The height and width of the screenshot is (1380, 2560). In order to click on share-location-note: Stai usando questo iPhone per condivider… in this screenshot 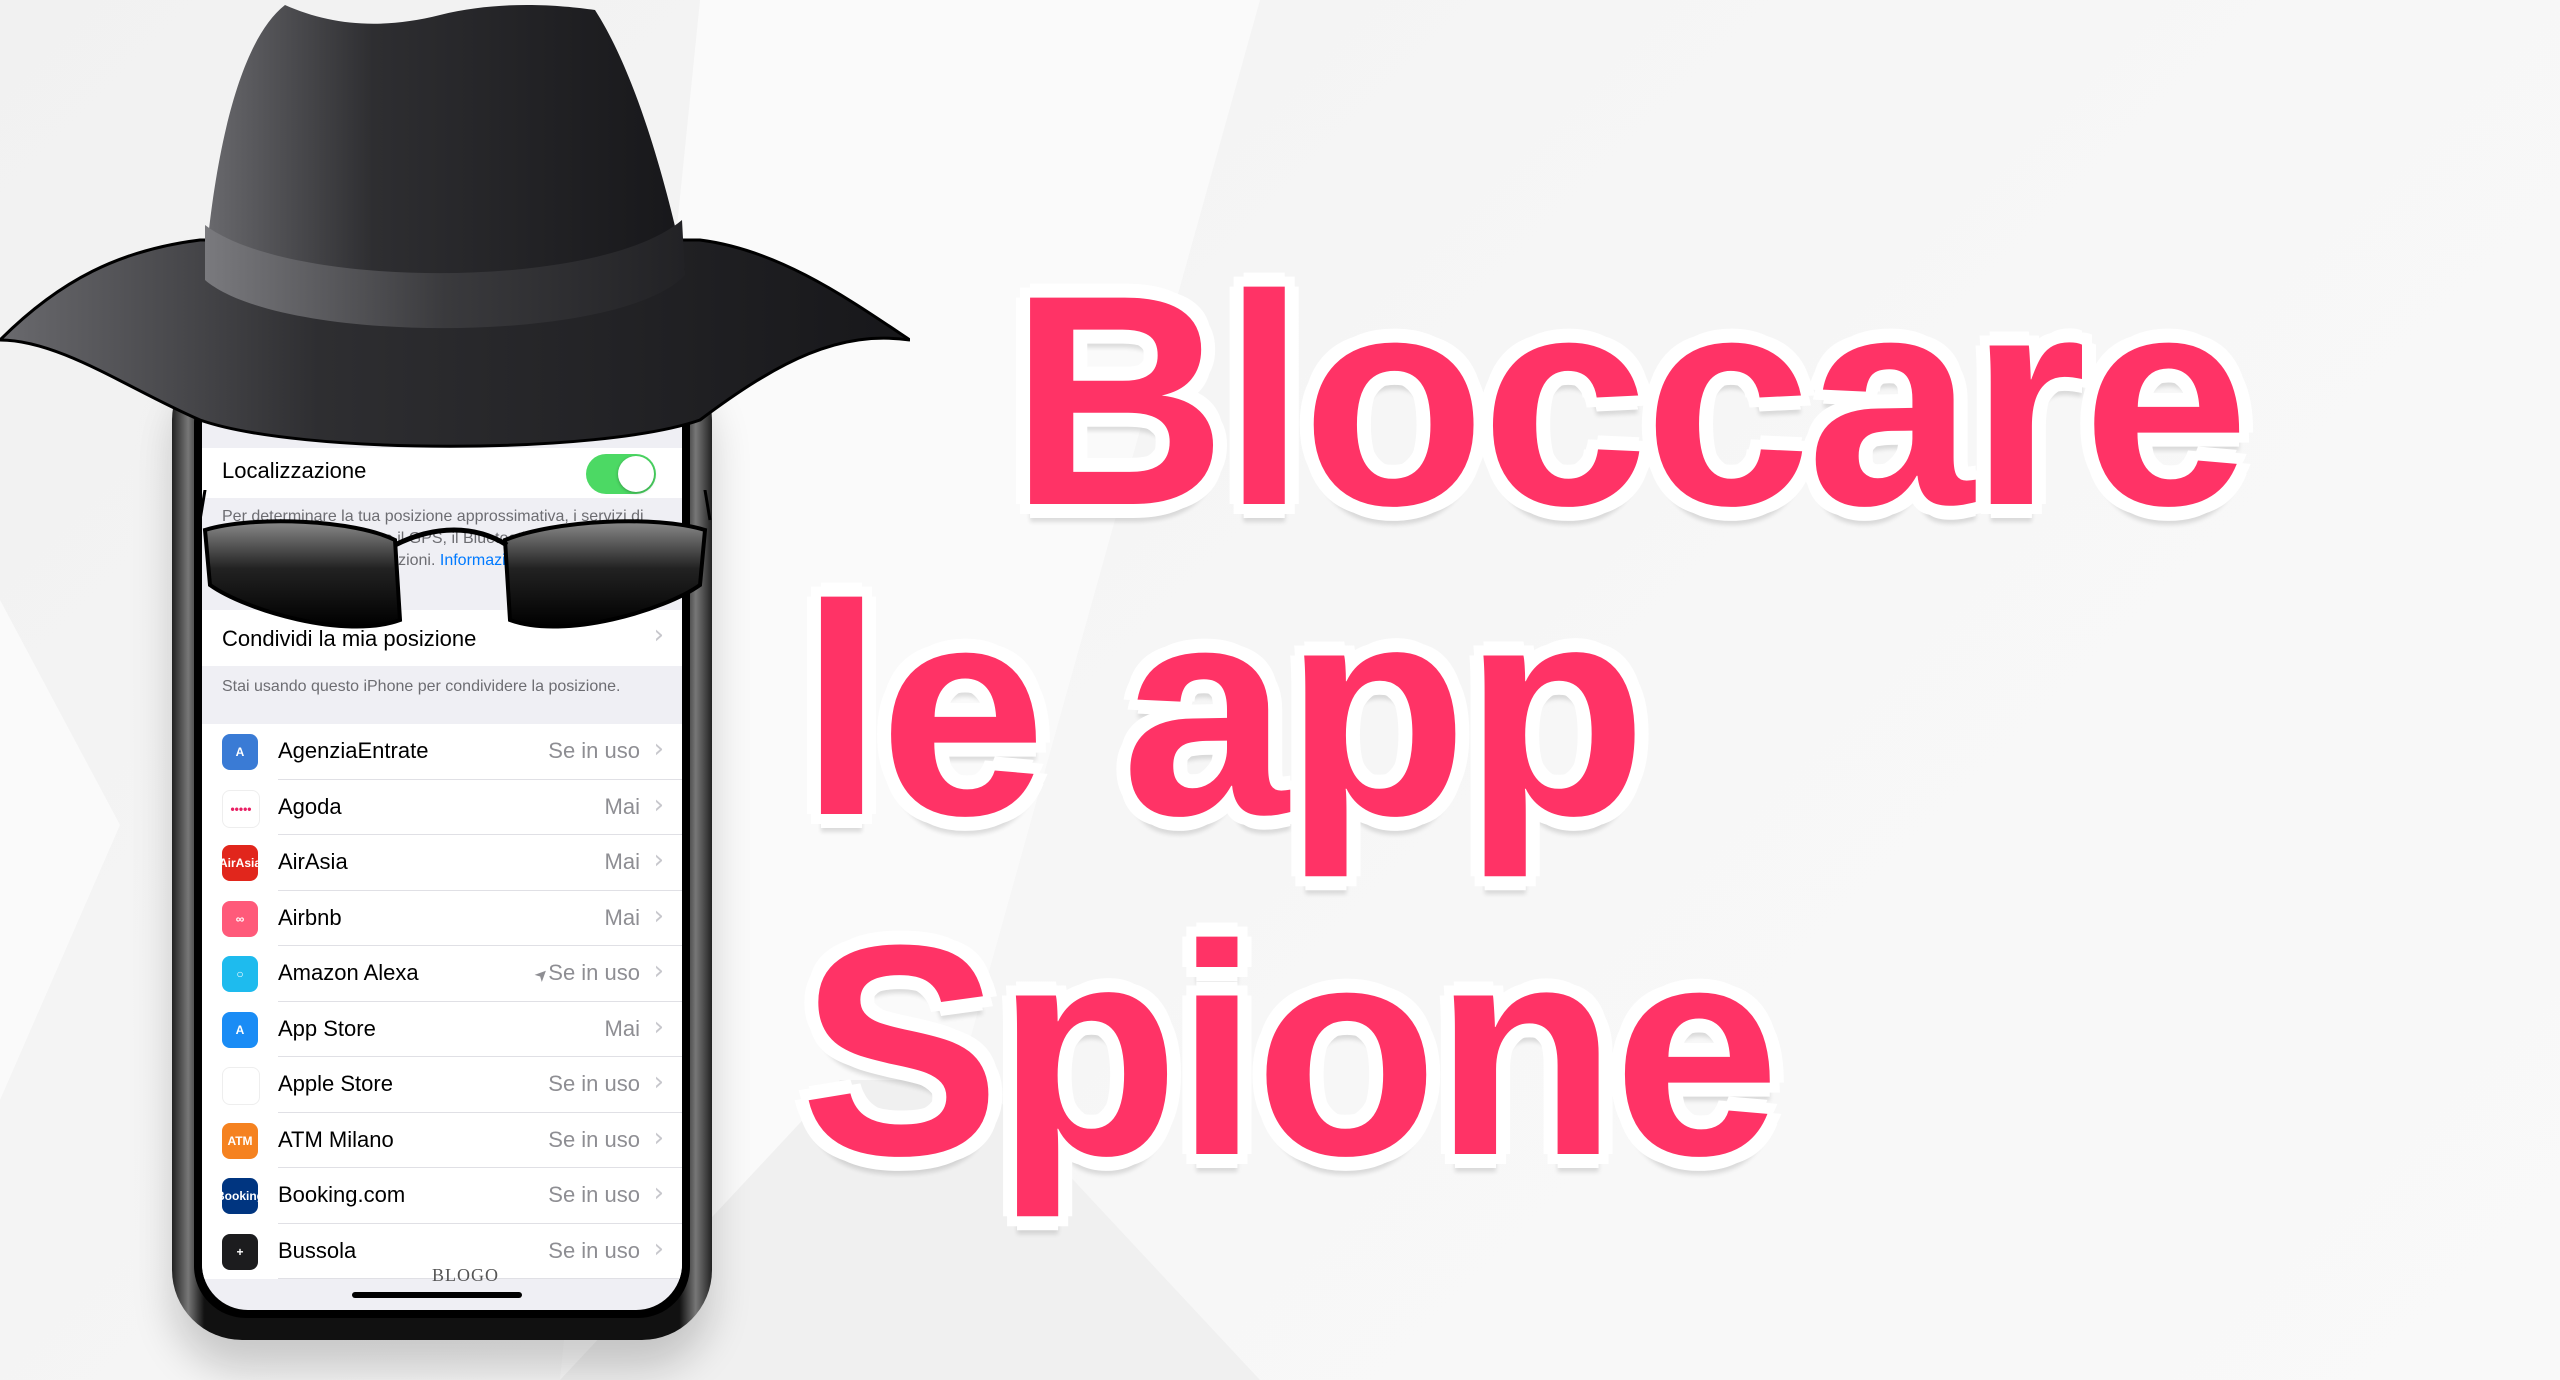, I will do `click(421, 686)`.